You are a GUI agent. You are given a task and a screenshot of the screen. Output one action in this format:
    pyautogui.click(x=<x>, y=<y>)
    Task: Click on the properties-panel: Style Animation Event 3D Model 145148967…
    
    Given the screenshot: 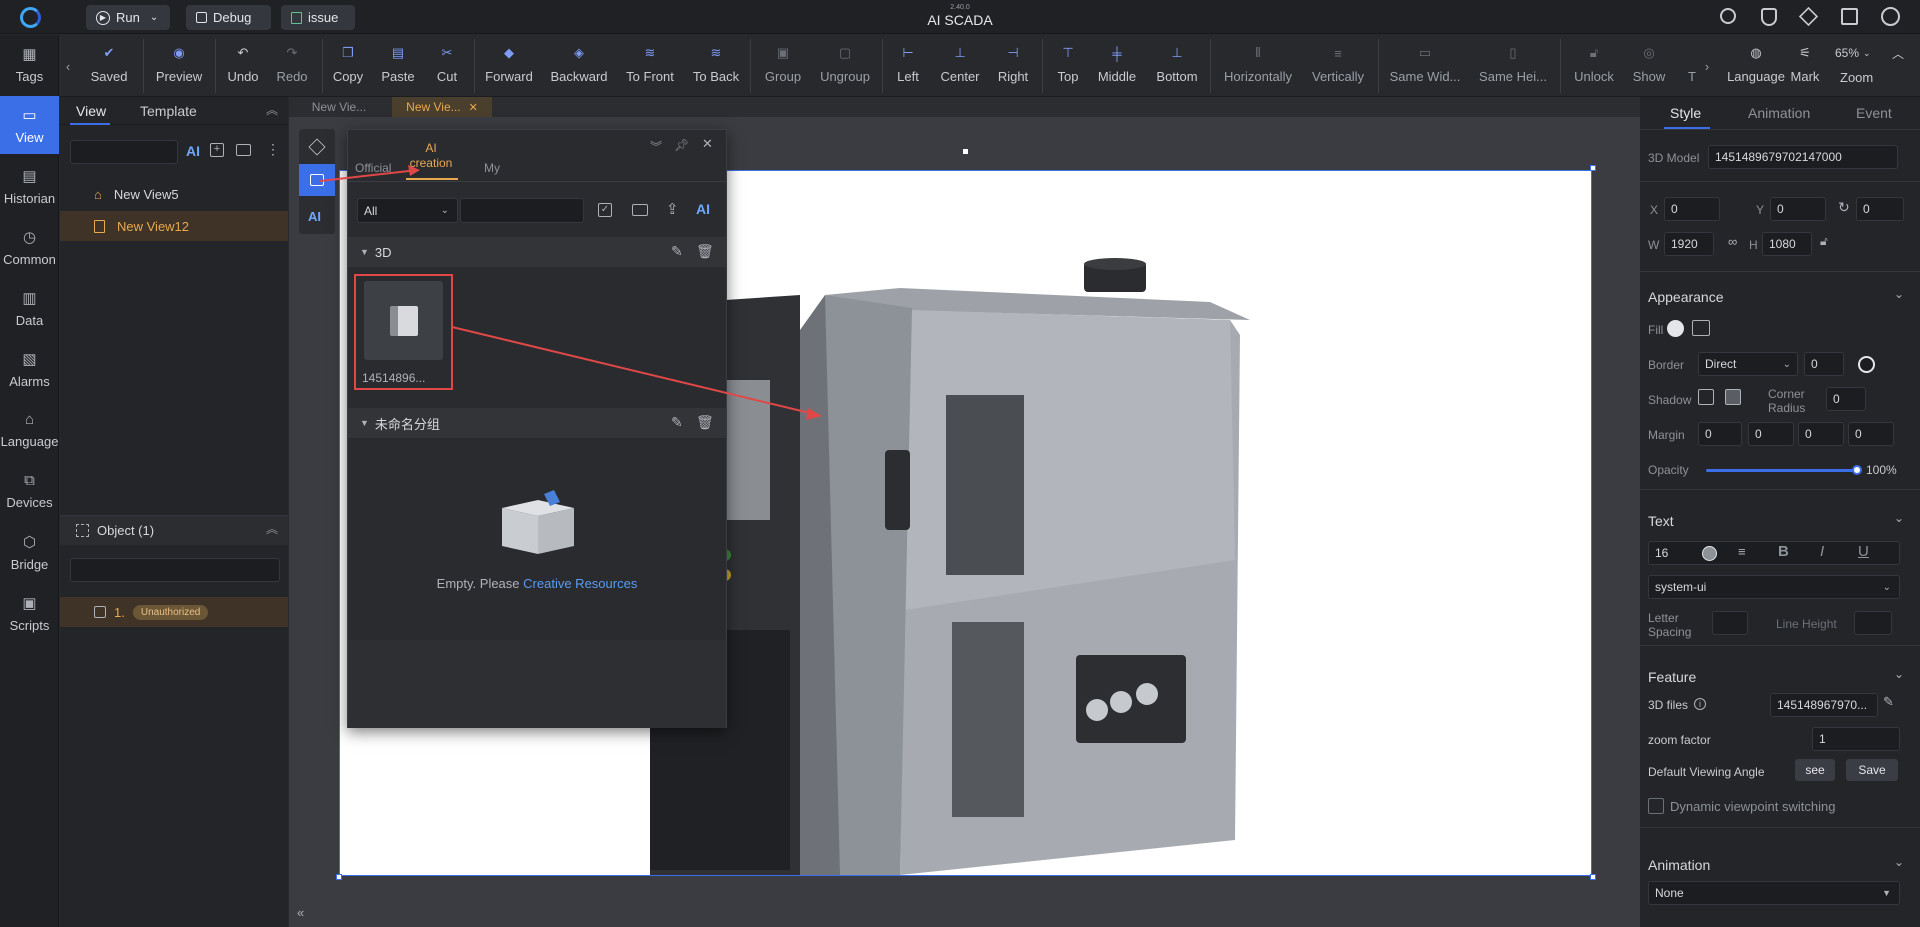 What is the action you would take?
    pyautogui.click(x=1780, y=512)
    